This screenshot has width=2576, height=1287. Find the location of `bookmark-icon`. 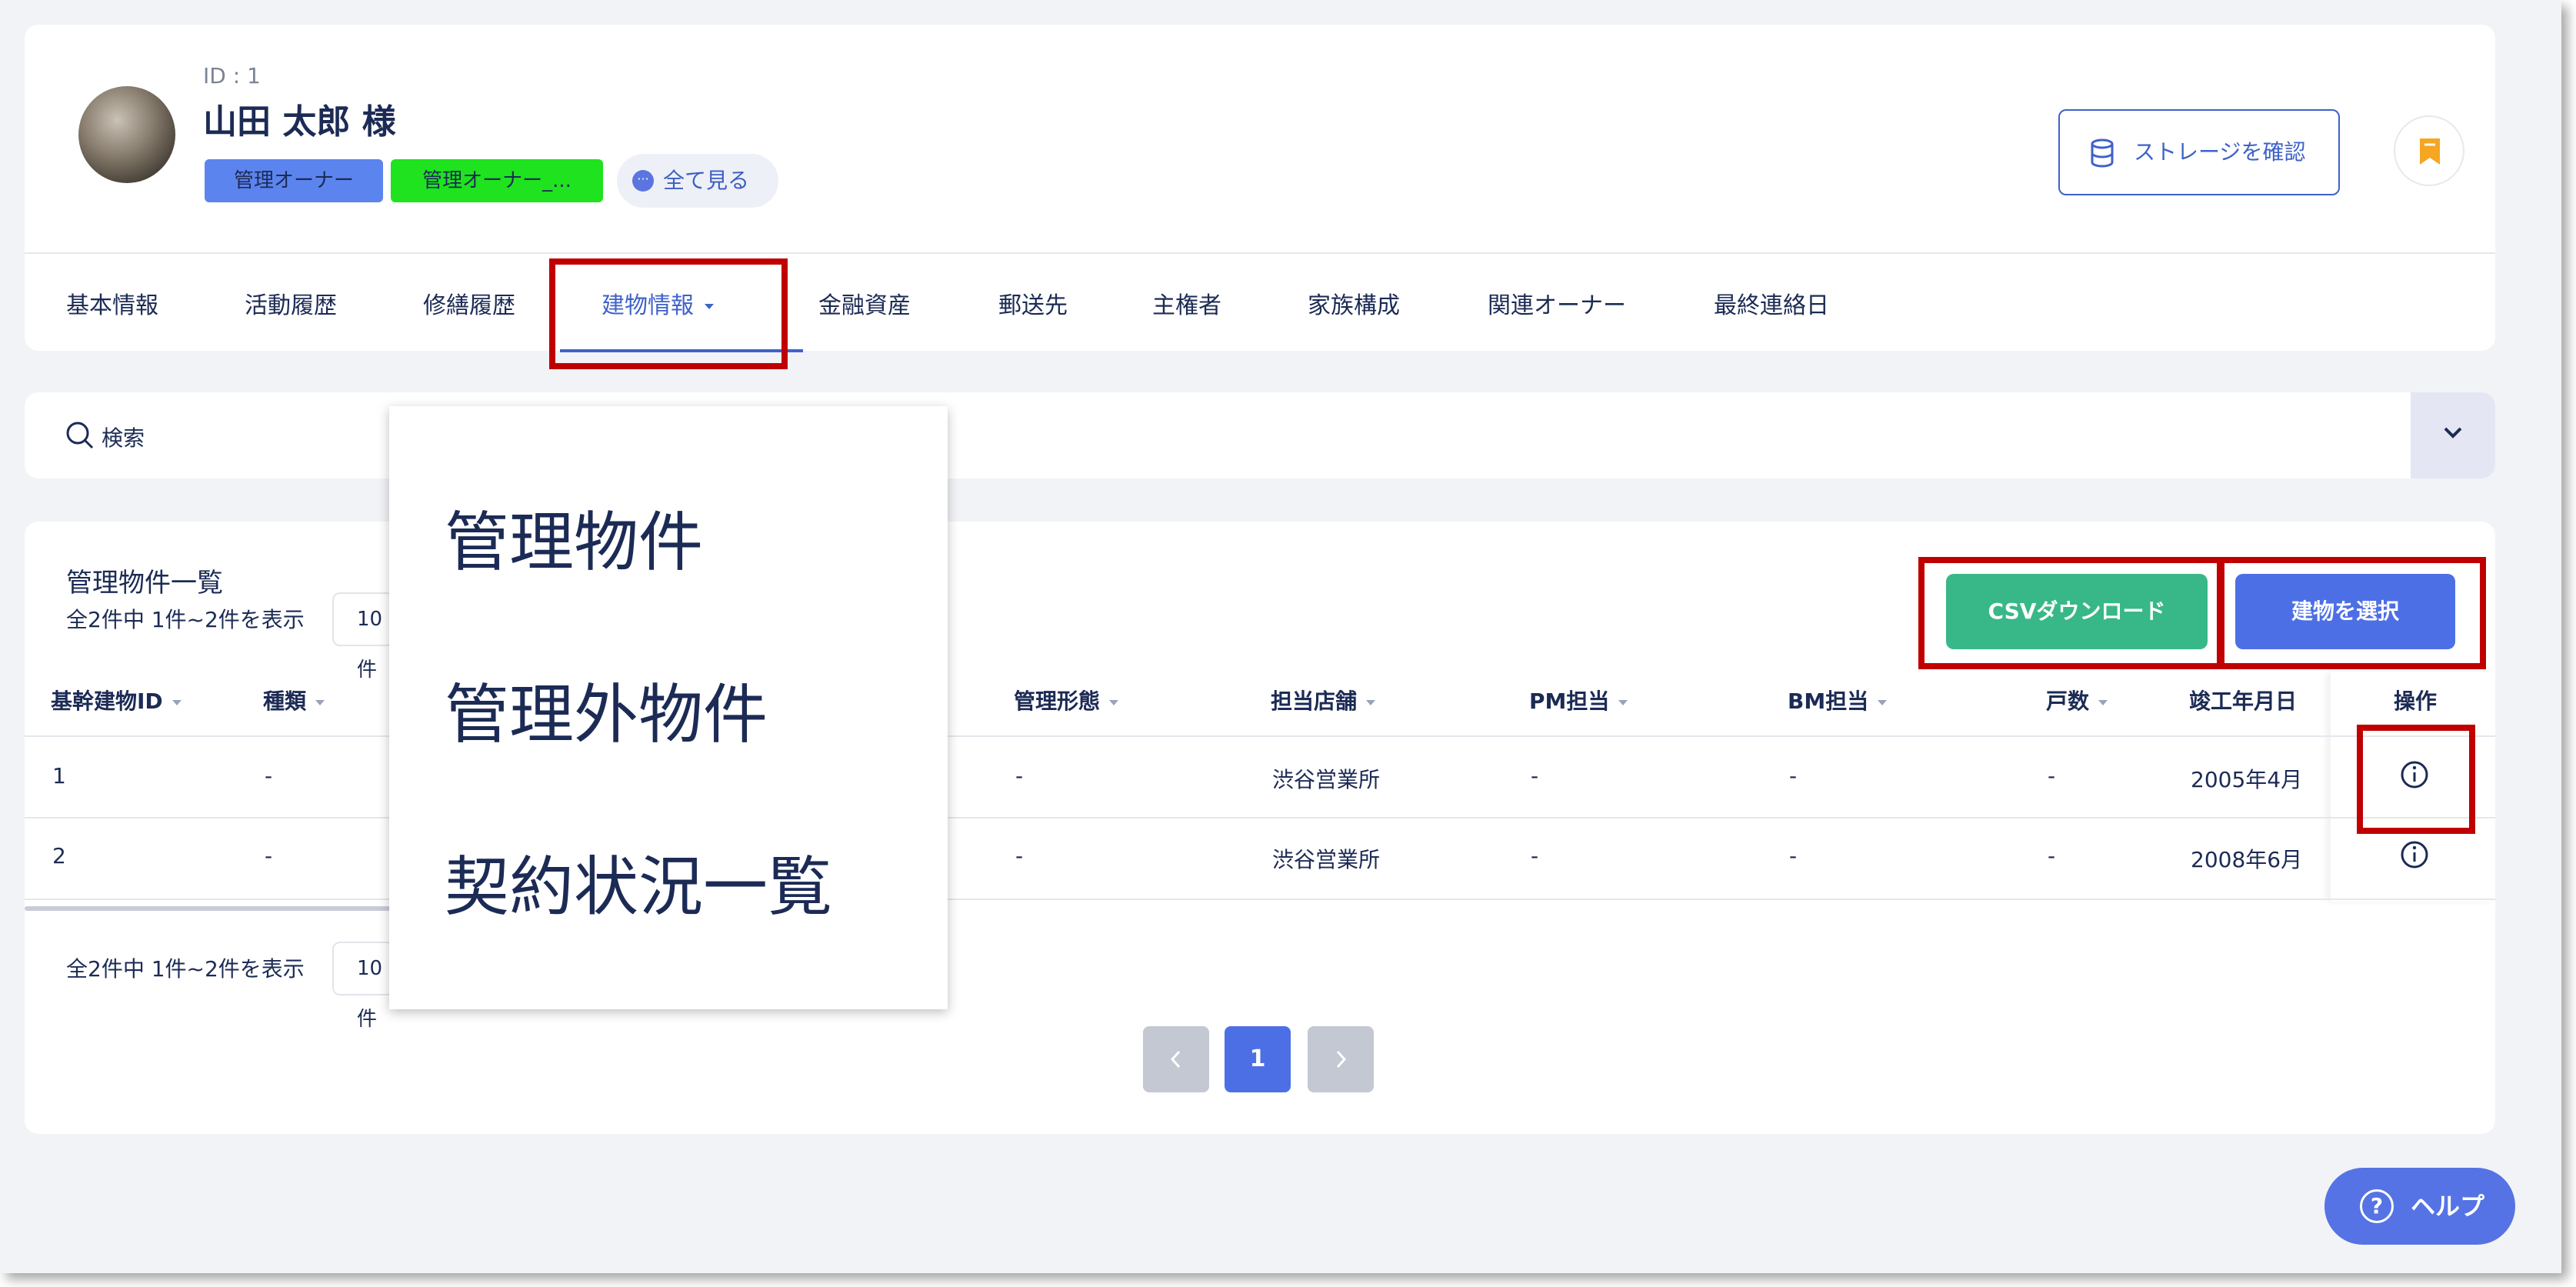

bookmark-icon is located at coordinates (2430, 151).